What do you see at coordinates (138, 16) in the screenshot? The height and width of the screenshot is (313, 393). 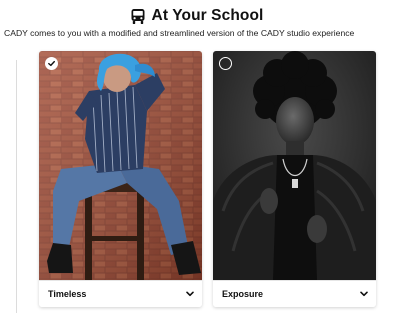 I see `bus-icon` at bounding box center [138, 16].